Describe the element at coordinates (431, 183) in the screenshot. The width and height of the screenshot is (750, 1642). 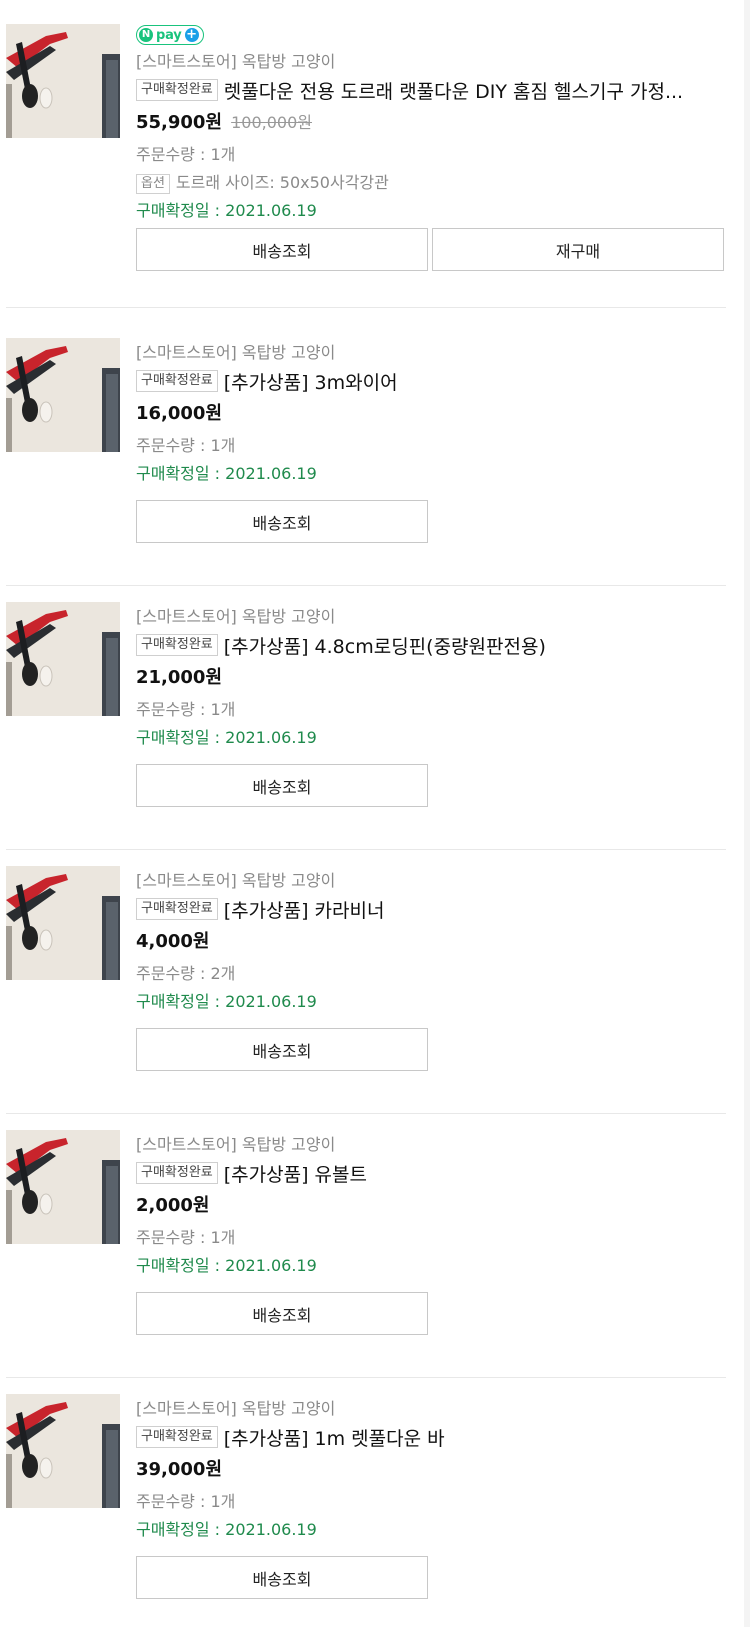
I see `option-row: 옵션 도르래 사이즈: 50x50사각강관` at that location.